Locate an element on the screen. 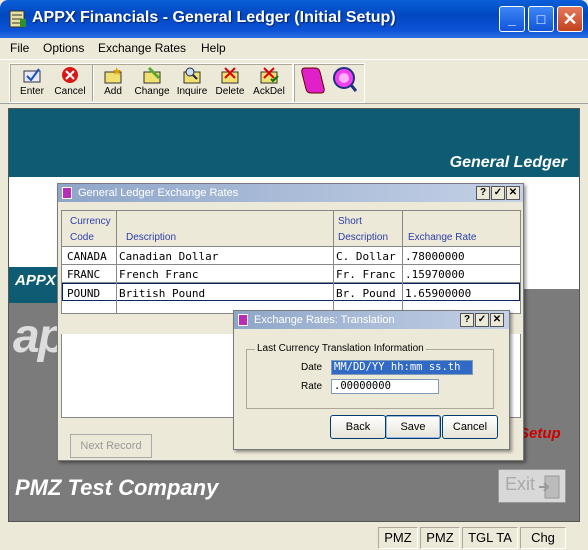  change-button: Change is located at coordinates (152, 83).